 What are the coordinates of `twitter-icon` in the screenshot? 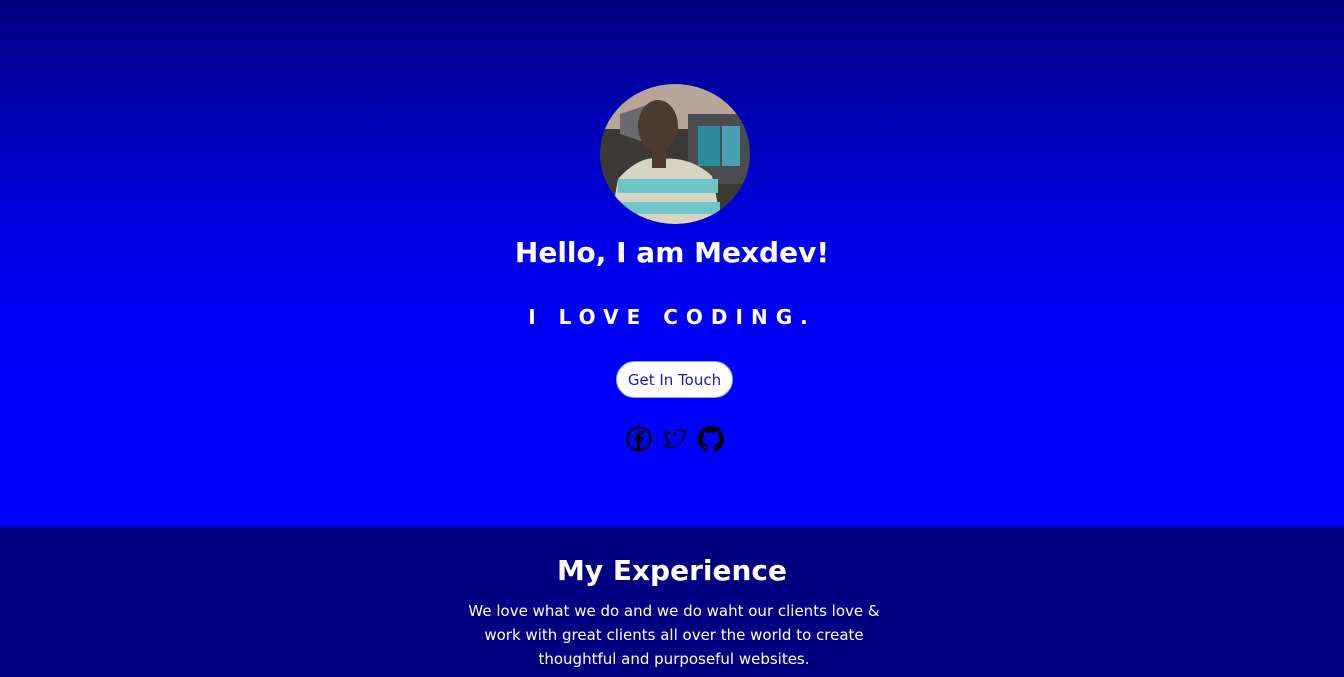 It's located at (675, 439).